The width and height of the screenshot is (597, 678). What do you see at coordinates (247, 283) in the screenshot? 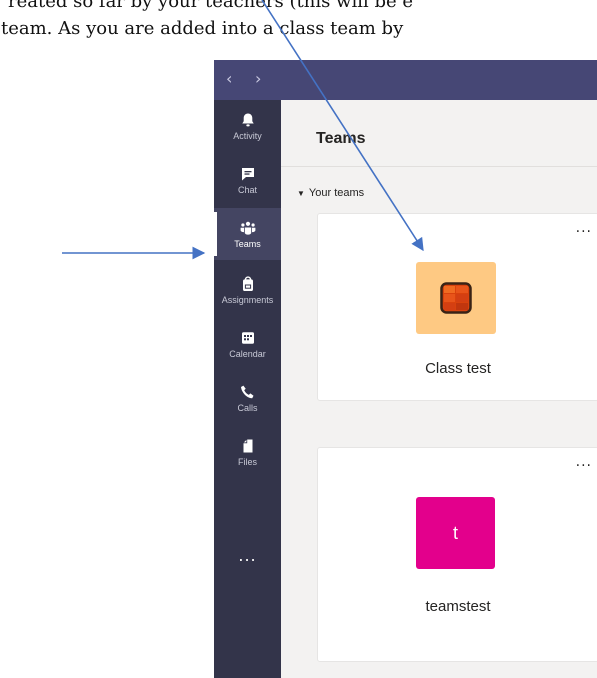
I see `assignments-icon` at bounding box center [247, 283].